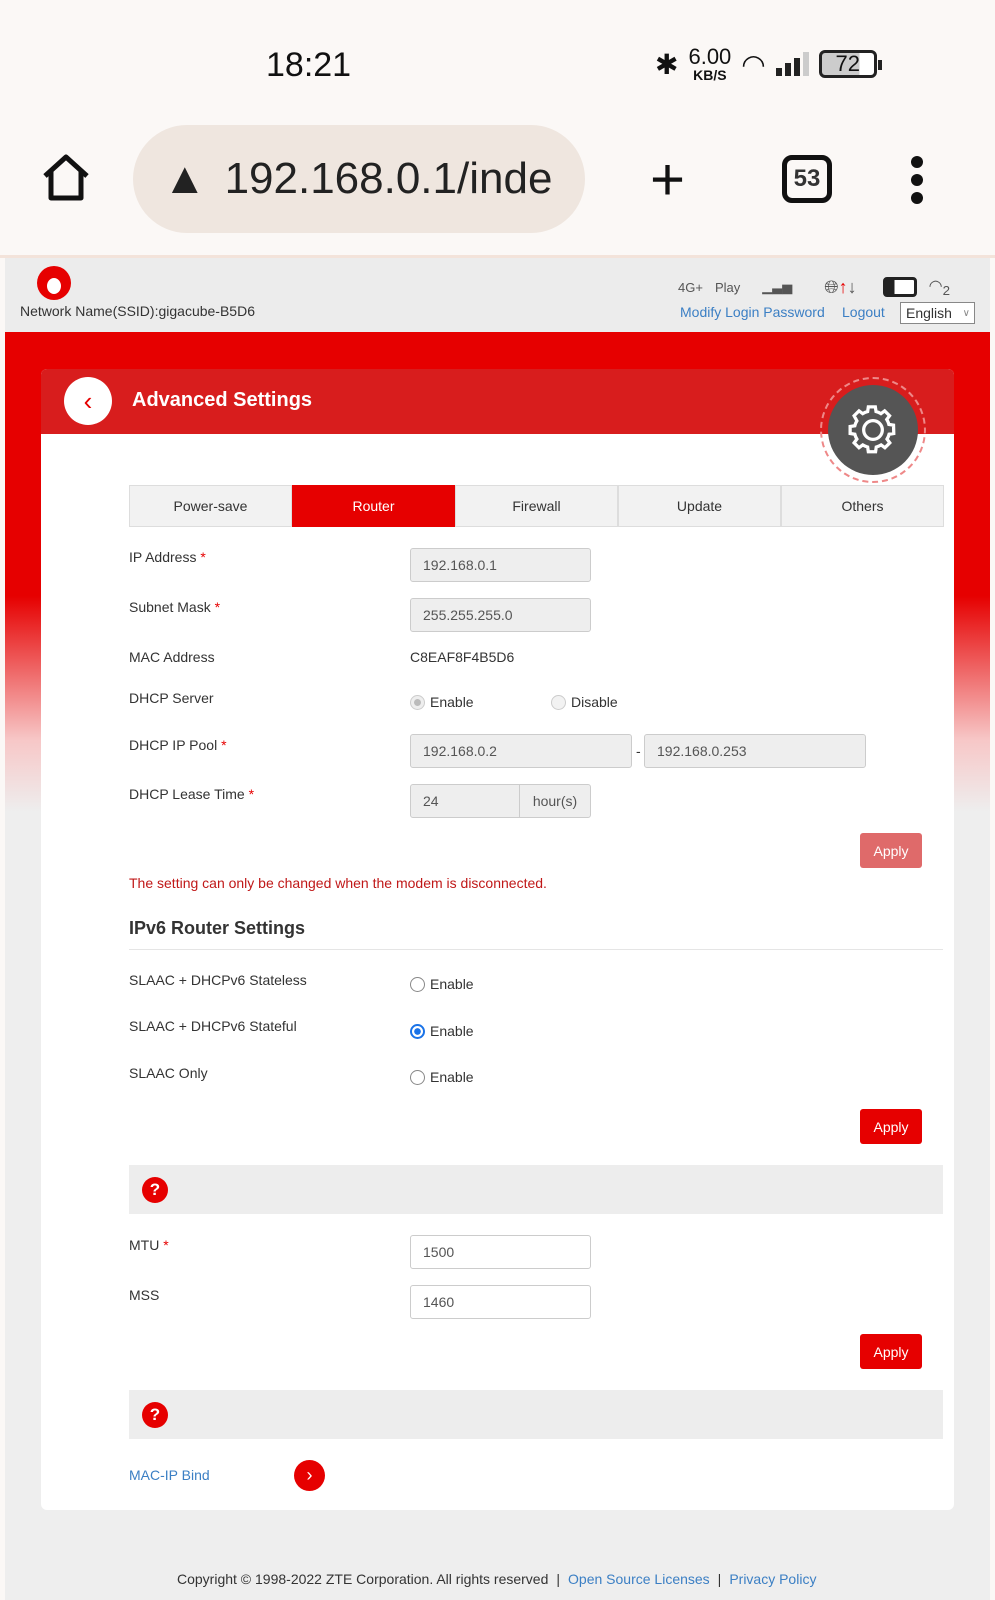 The image size is (995, 1600). I want to click on slaac-stateful-label: SLAAC + DHCPv6 Stateful, so click(213, 1026).